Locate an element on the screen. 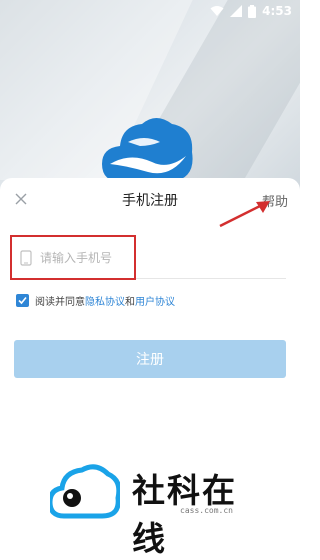 This screenshot has width=320, height=560. agree-and: 和 is located at coordinates (130, 302).